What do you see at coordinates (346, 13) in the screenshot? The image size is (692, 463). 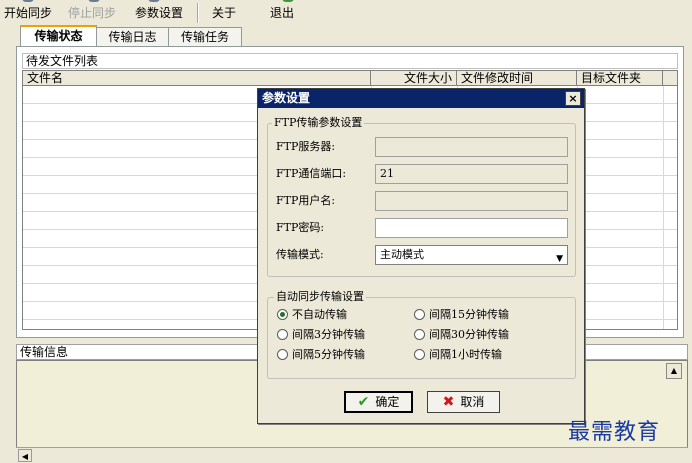 I see `toolbar: 开始同步 停止同步 参数设置 关于 退出` at bounding box center [346, 13].